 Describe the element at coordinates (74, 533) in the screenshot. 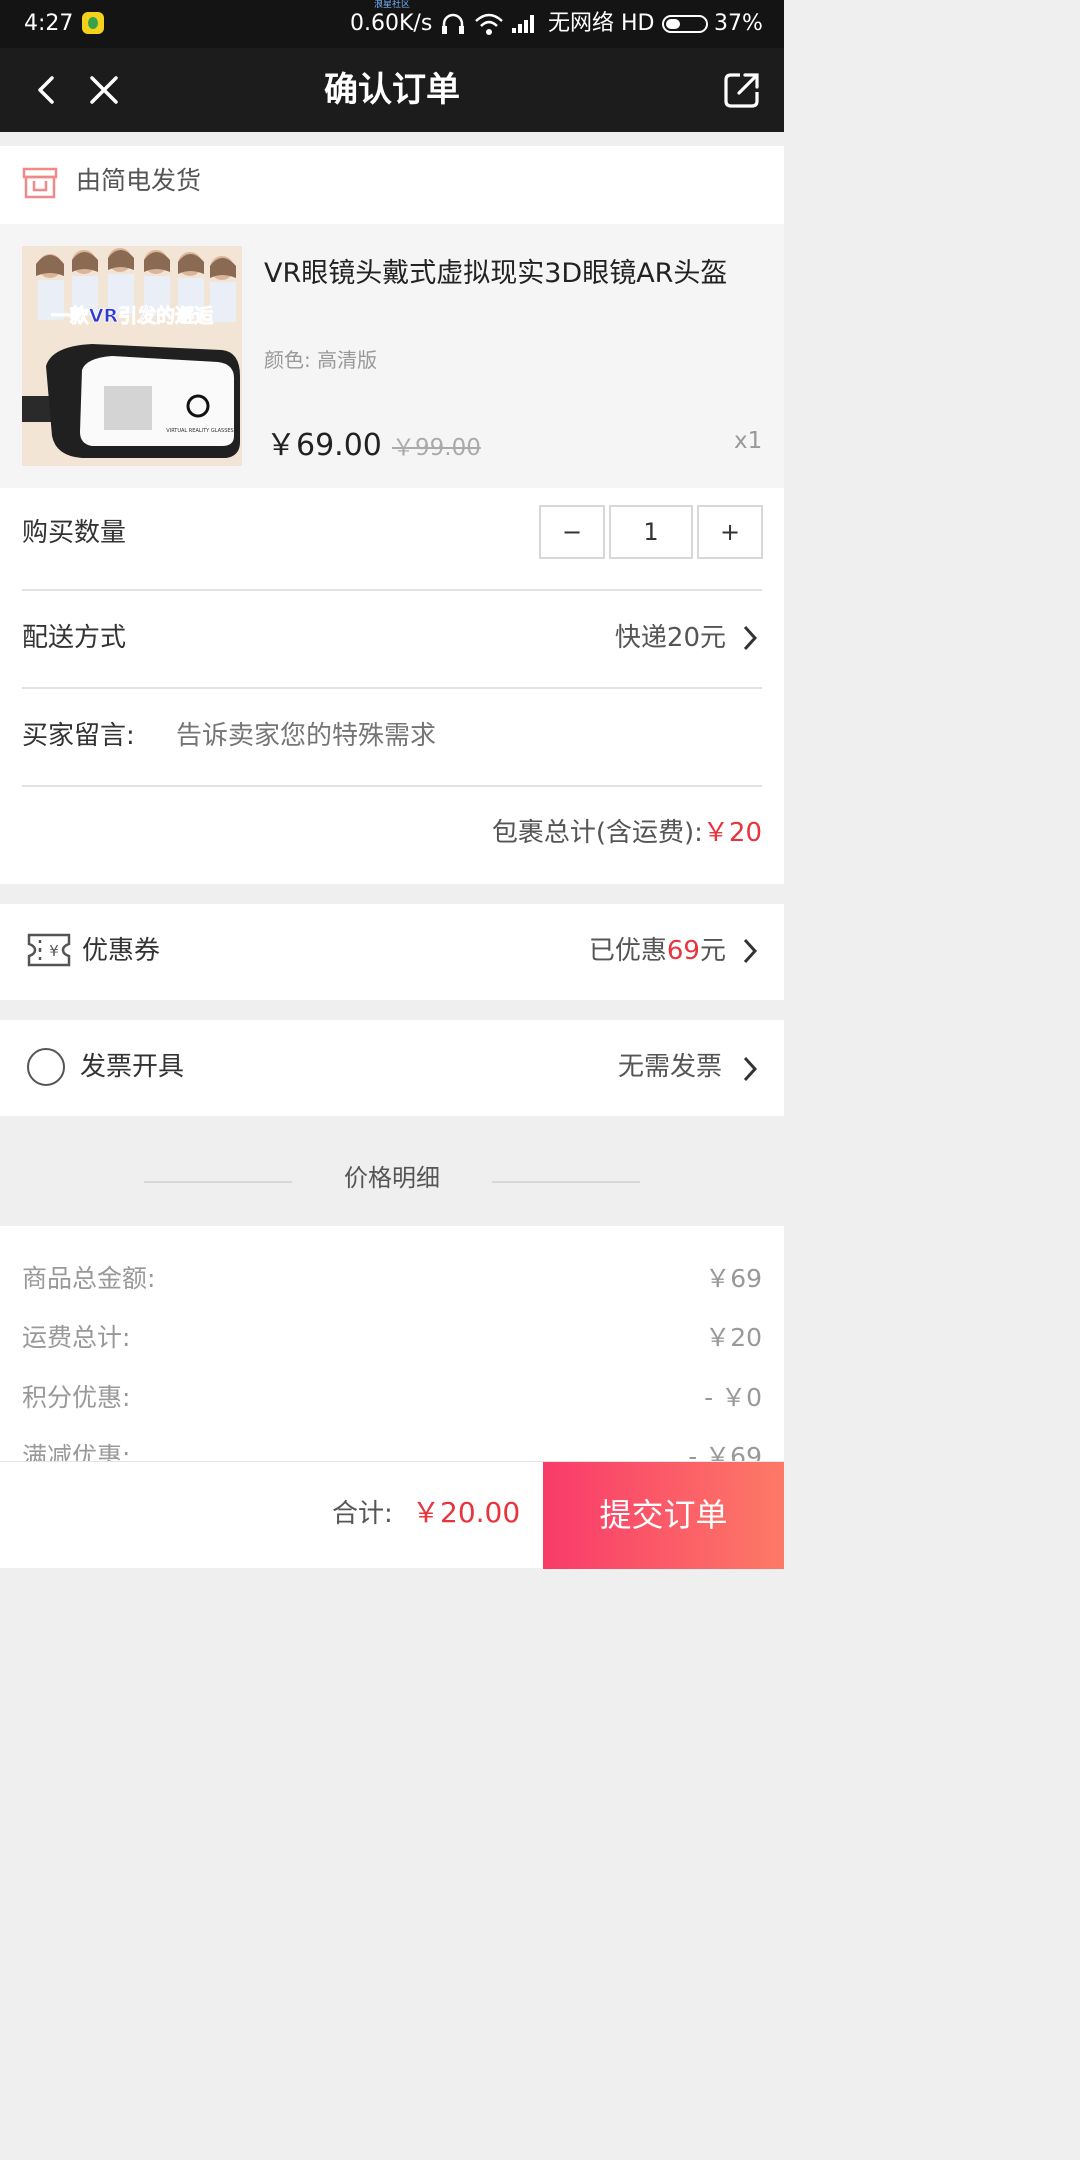

I see `quantity-label: 购买数量` at that location.